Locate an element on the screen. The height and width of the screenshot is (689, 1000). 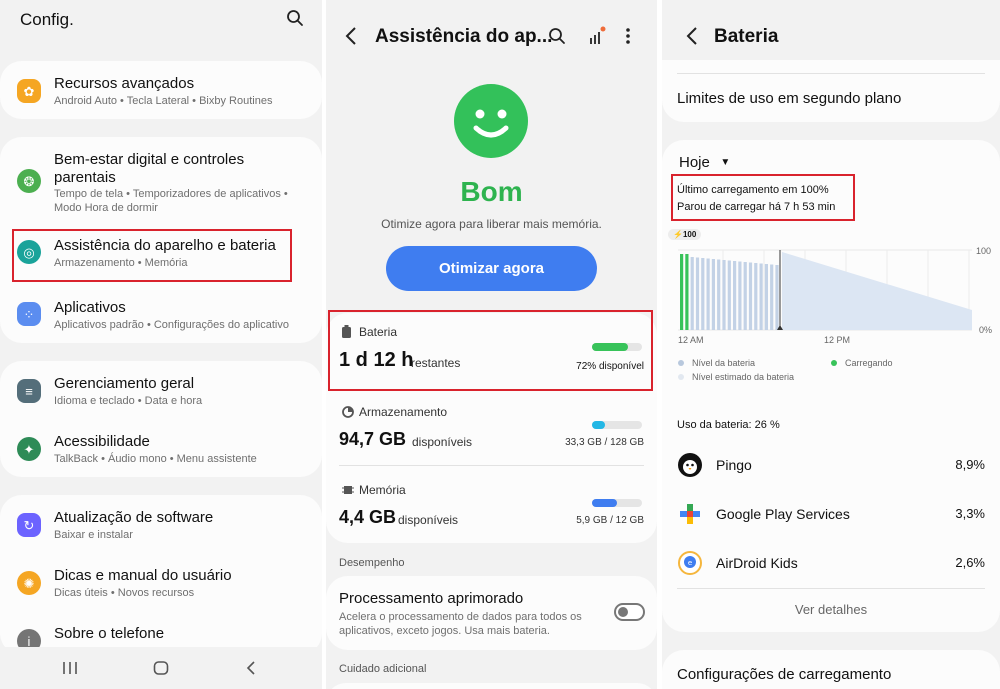
legend-label: Nível da bateria is located at coordinates (724, 363).